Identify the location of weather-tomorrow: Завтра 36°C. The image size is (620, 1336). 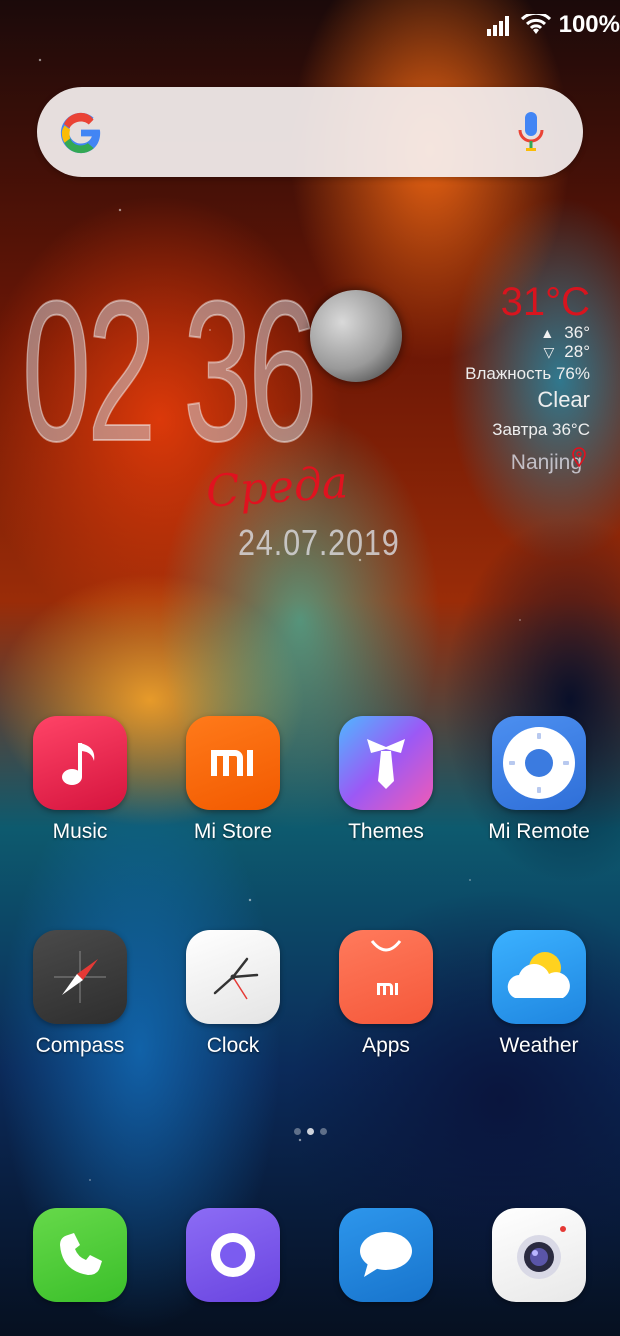
(541, 429).